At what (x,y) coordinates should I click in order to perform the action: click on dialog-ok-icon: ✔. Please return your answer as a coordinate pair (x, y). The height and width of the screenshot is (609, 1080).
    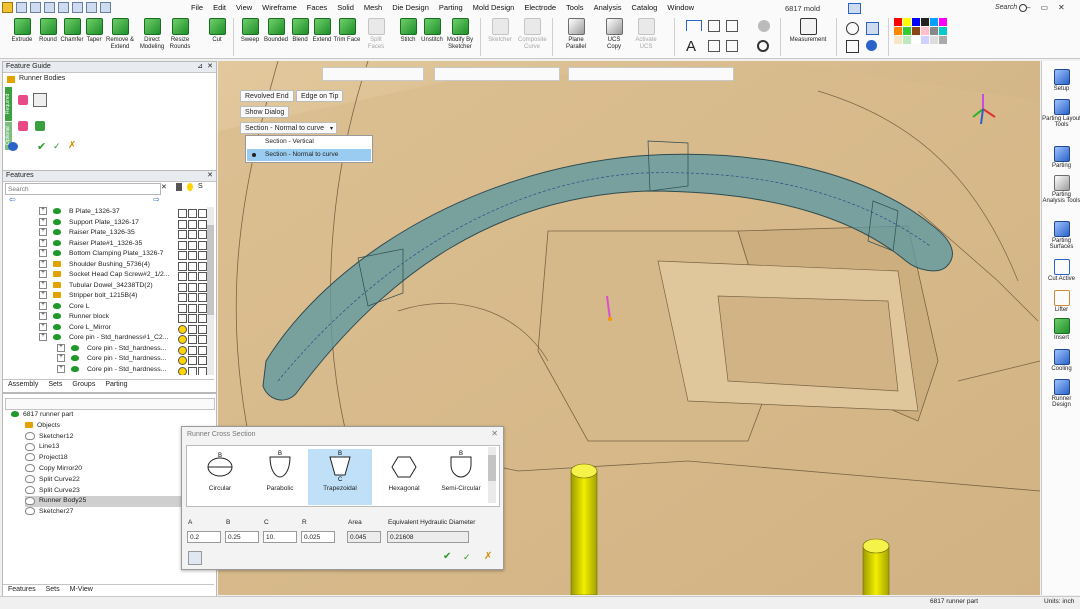
    Looking at the image, I should click on (449, 557).